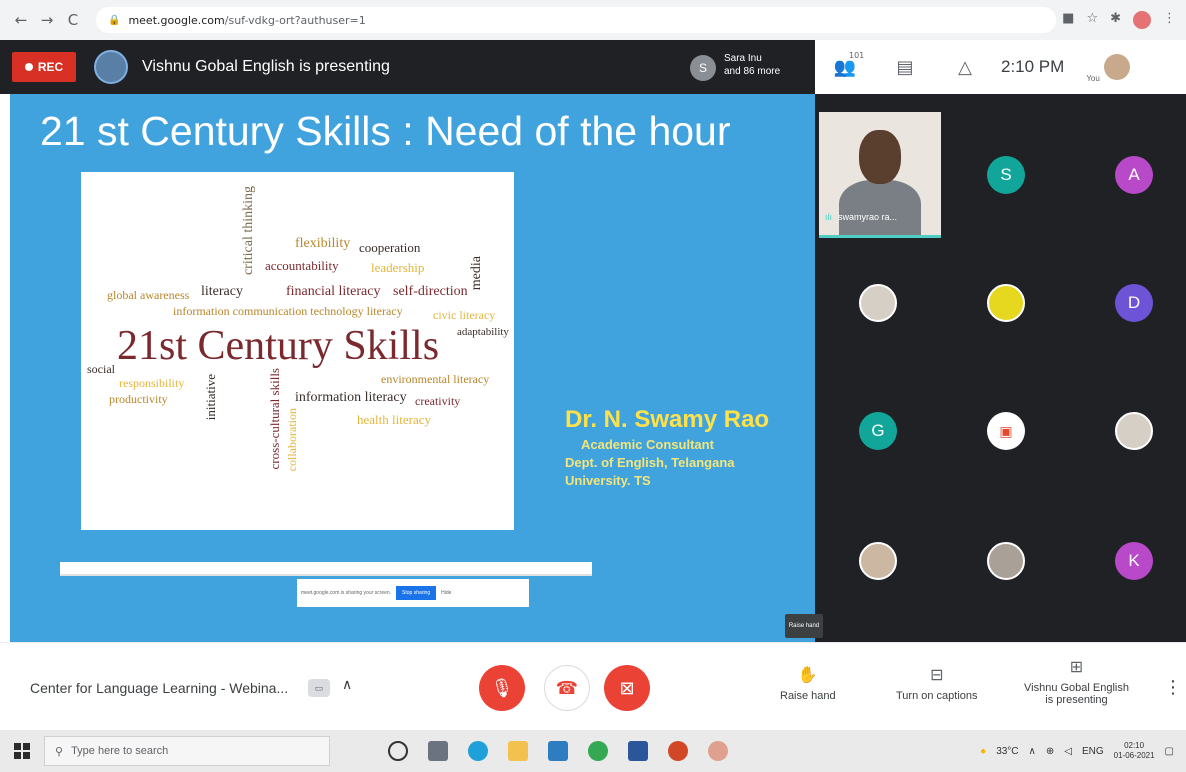  What do you see at coordinates (398, 751) in the screenshot?
I see `cortana-icon` at bounding box center [398, 751].